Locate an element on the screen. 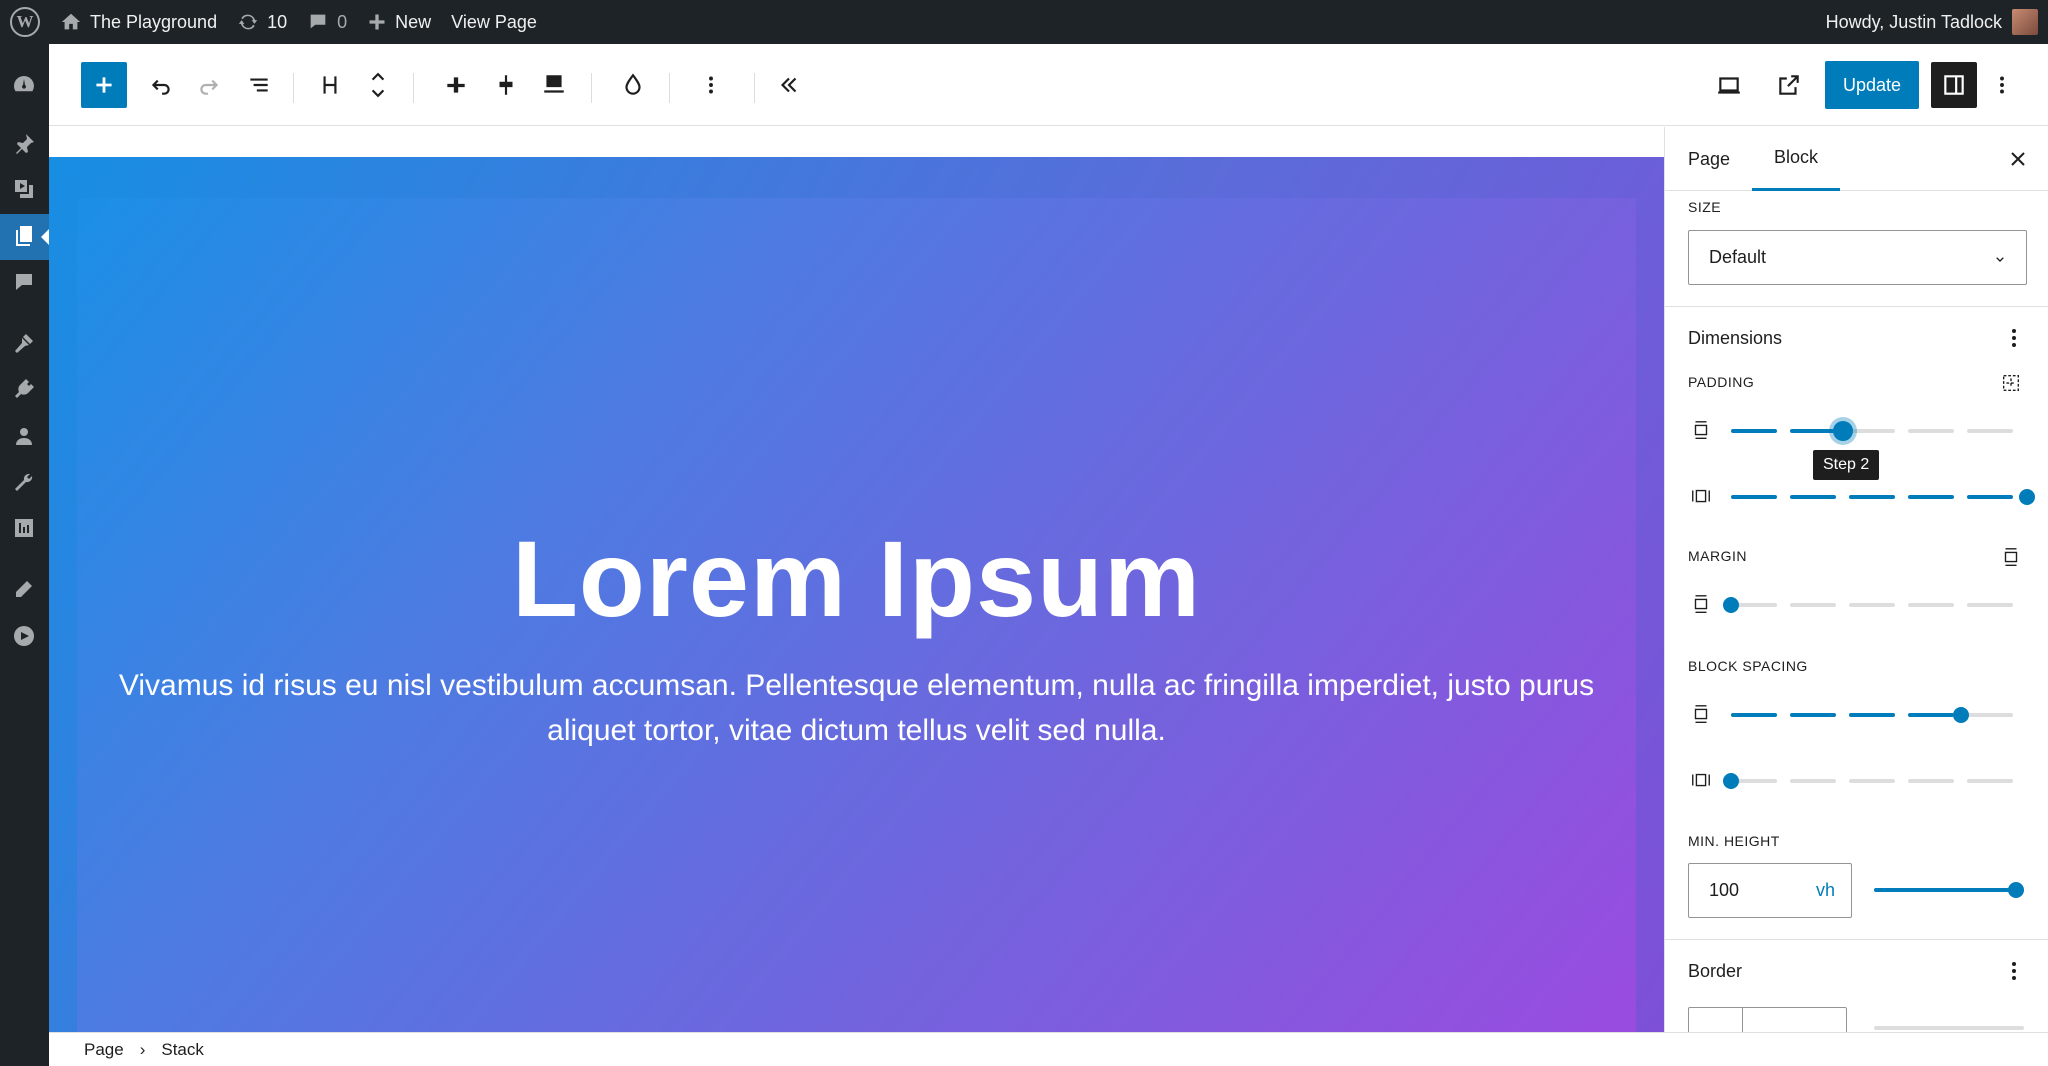 The height and width of the screenshot is (1066, 2048). editor-header: Update is located at coordinates (1048, 85).